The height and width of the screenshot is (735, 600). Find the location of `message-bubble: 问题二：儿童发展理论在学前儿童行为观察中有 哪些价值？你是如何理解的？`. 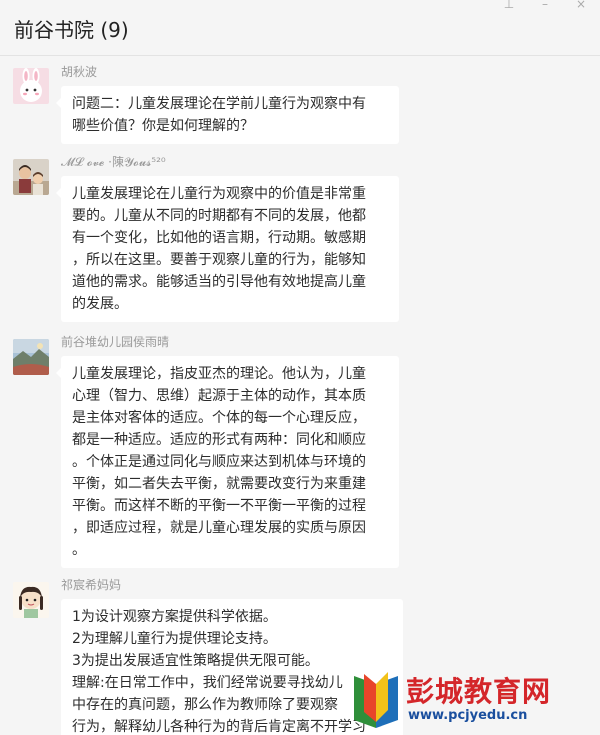

message-bubble: 问题二：儿童发展理论在学前儿童行为观察中有 哪些价值？你是如何理解的？ is located at coordinates (227, 115).